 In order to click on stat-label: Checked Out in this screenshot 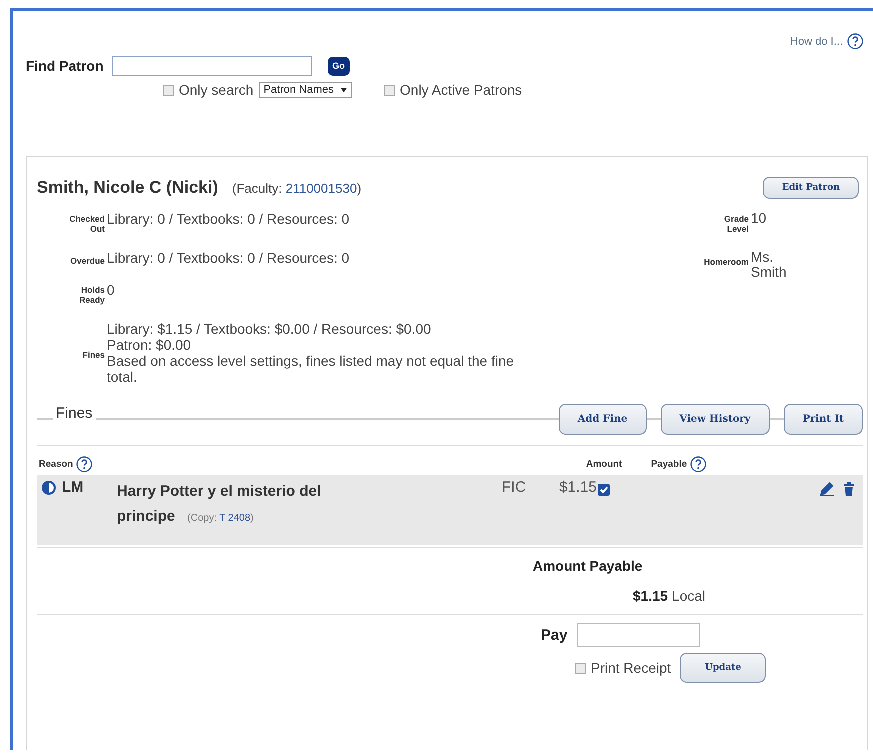, I will do `click(86, 223)`.